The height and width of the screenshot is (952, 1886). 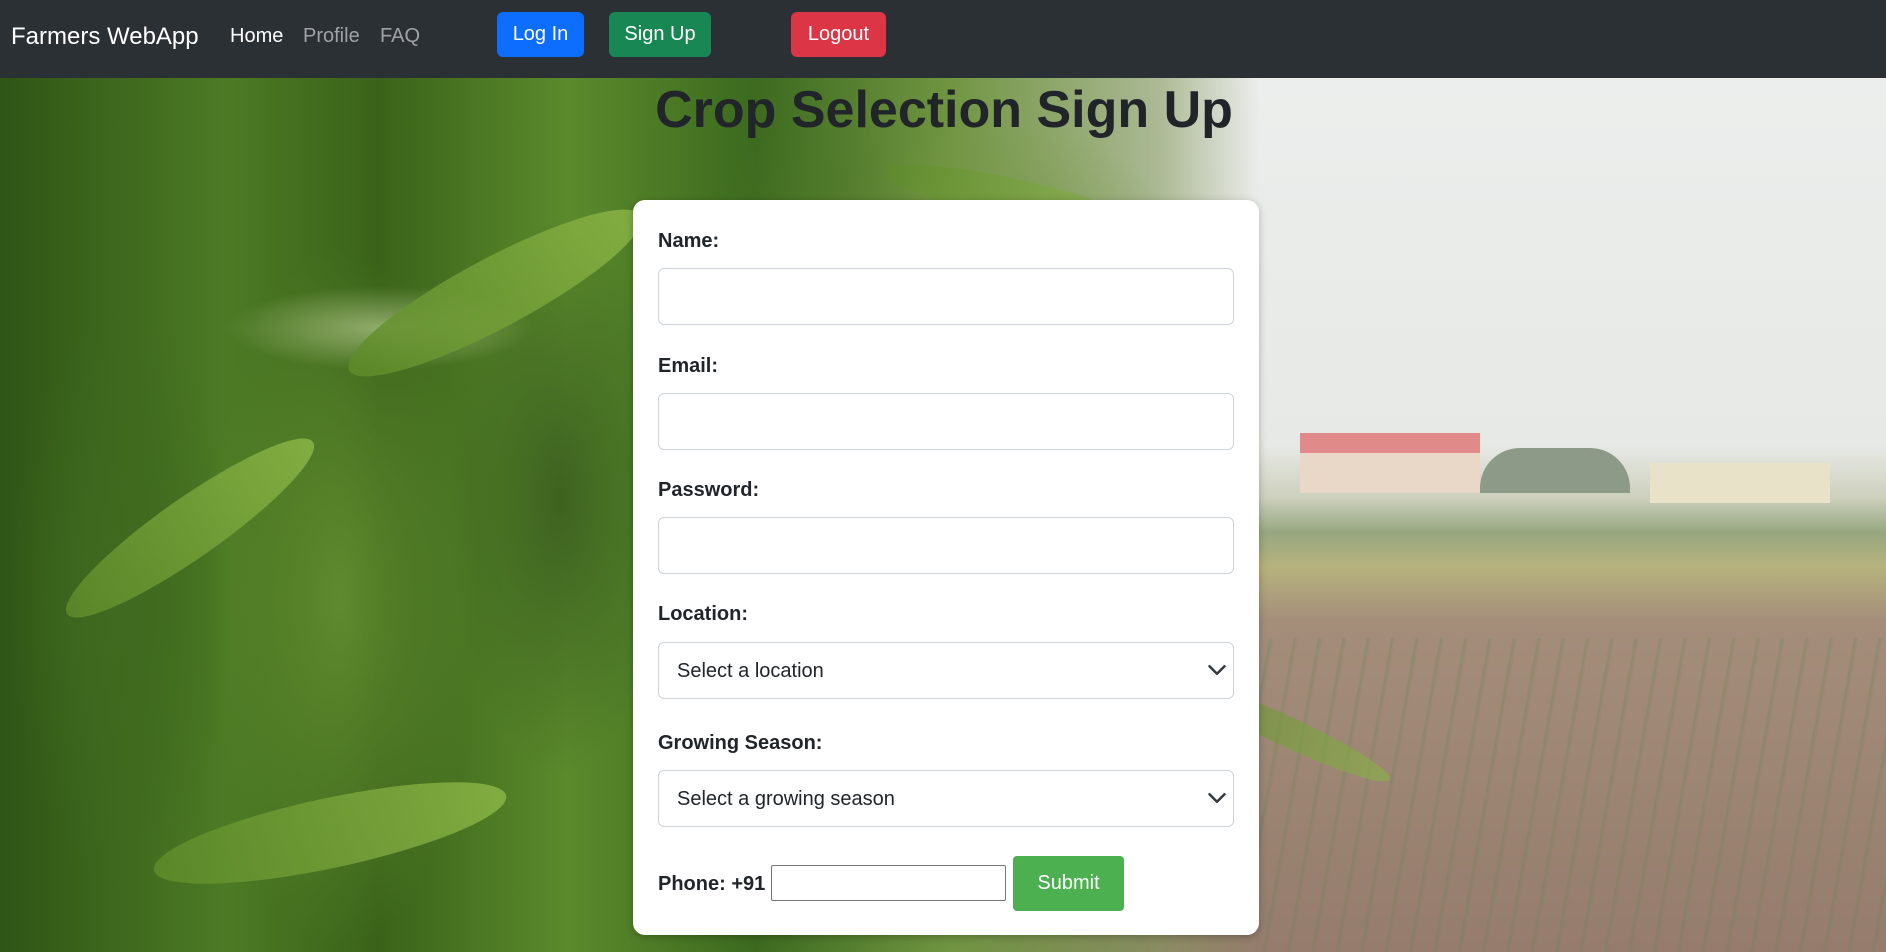 What do you see at coordinates (740, 743) in the screenshot?
I see `season-label: Growing Season:` at bounding box center [740, 743].